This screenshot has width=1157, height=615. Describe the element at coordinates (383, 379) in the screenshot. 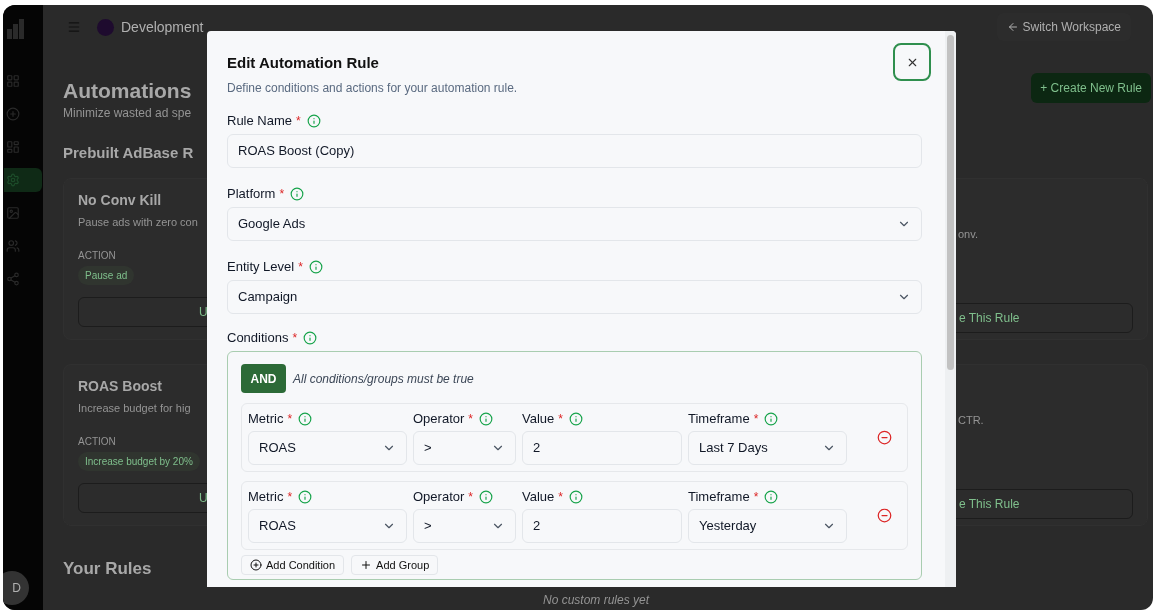

I see `logic-hint: All conditions/groups must be true` at that location.